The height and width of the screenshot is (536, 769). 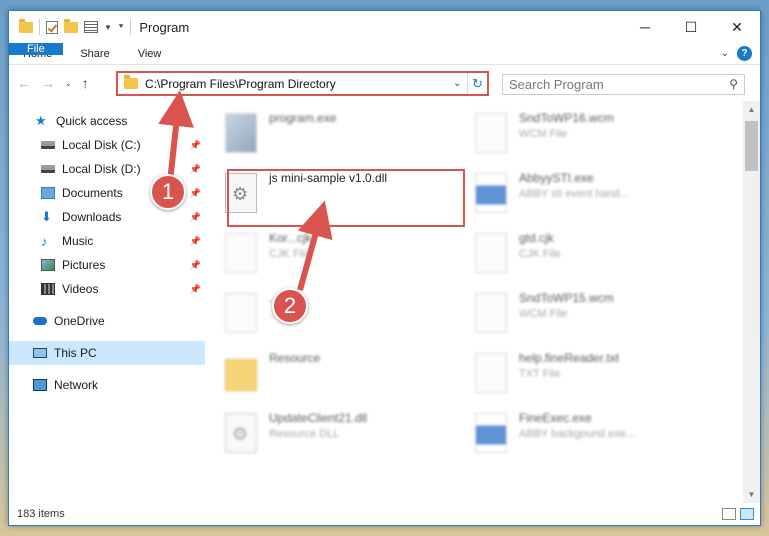 What do you see at coordinates (245, 190) in the screenshot?
I see `annotation-arrows` at bounding box center [245, 190].